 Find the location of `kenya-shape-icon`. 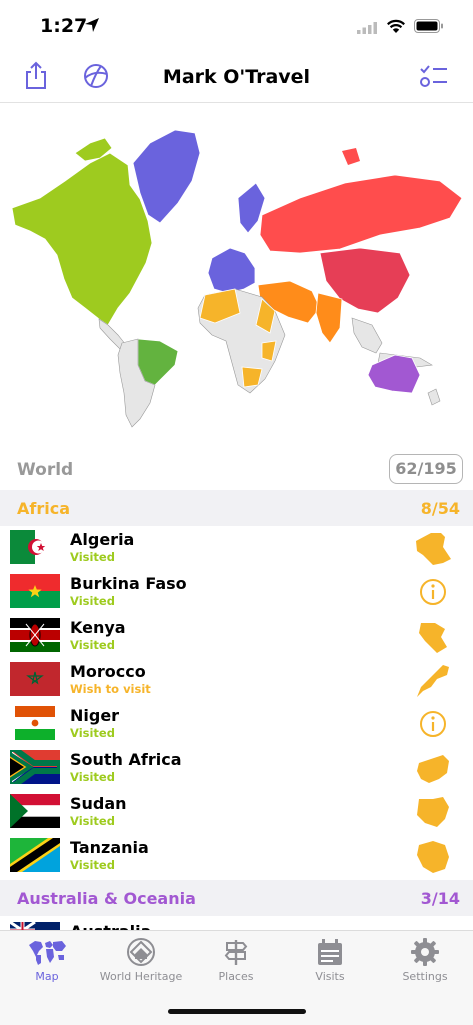

kenya-shape-icon is located at coordinates (433, 638).